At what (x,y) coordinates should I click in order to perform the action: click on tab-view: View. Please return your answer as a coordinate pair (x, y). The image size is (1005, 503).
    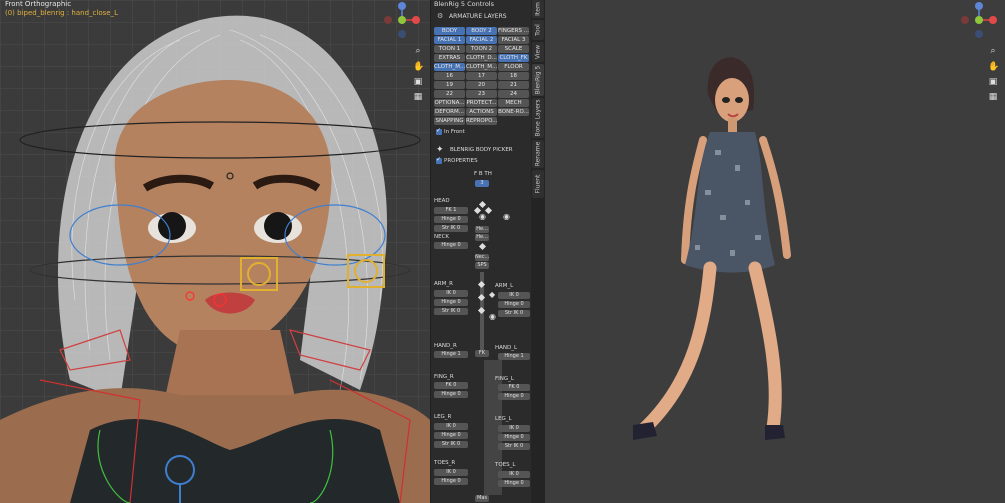
    Looking at the image, I should click on (538, 52).